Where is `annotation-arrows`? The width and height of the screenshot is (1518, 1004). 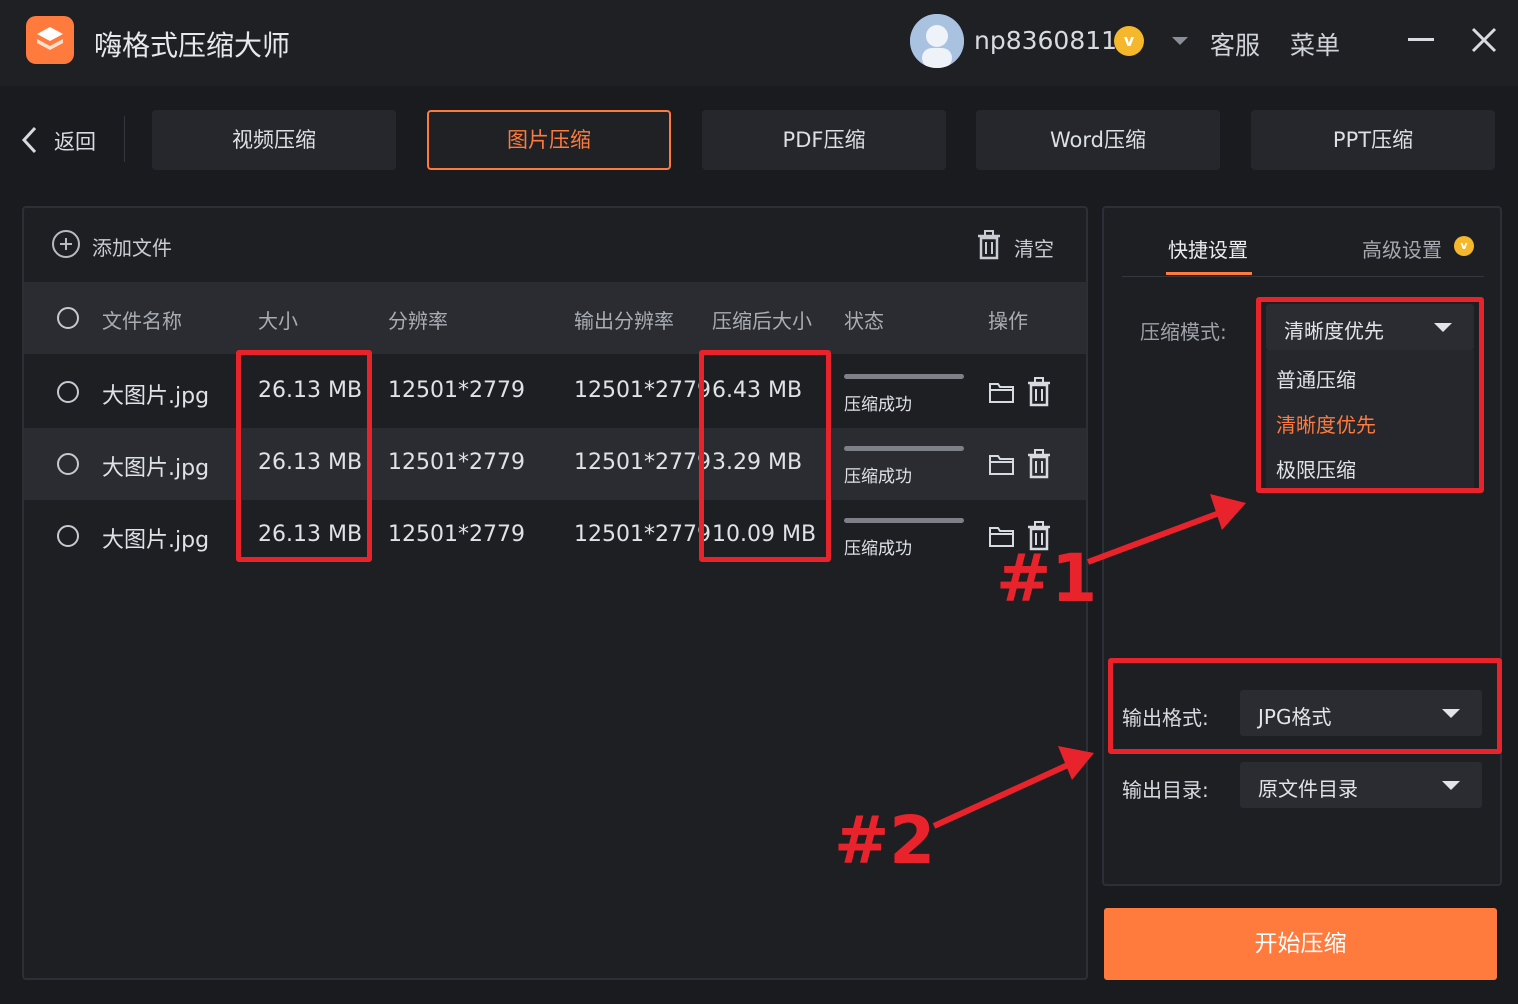 annotation-arrows is located at coordinates (1089, 661).